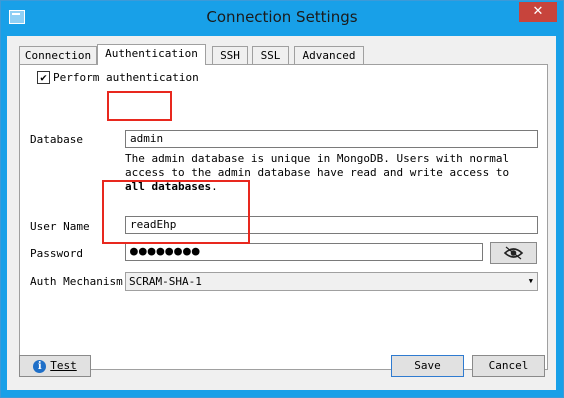  What do you see at coordinates (60, 226) in the screenshot?
I see `username-label: User Name` at bounding box center [60, 226].